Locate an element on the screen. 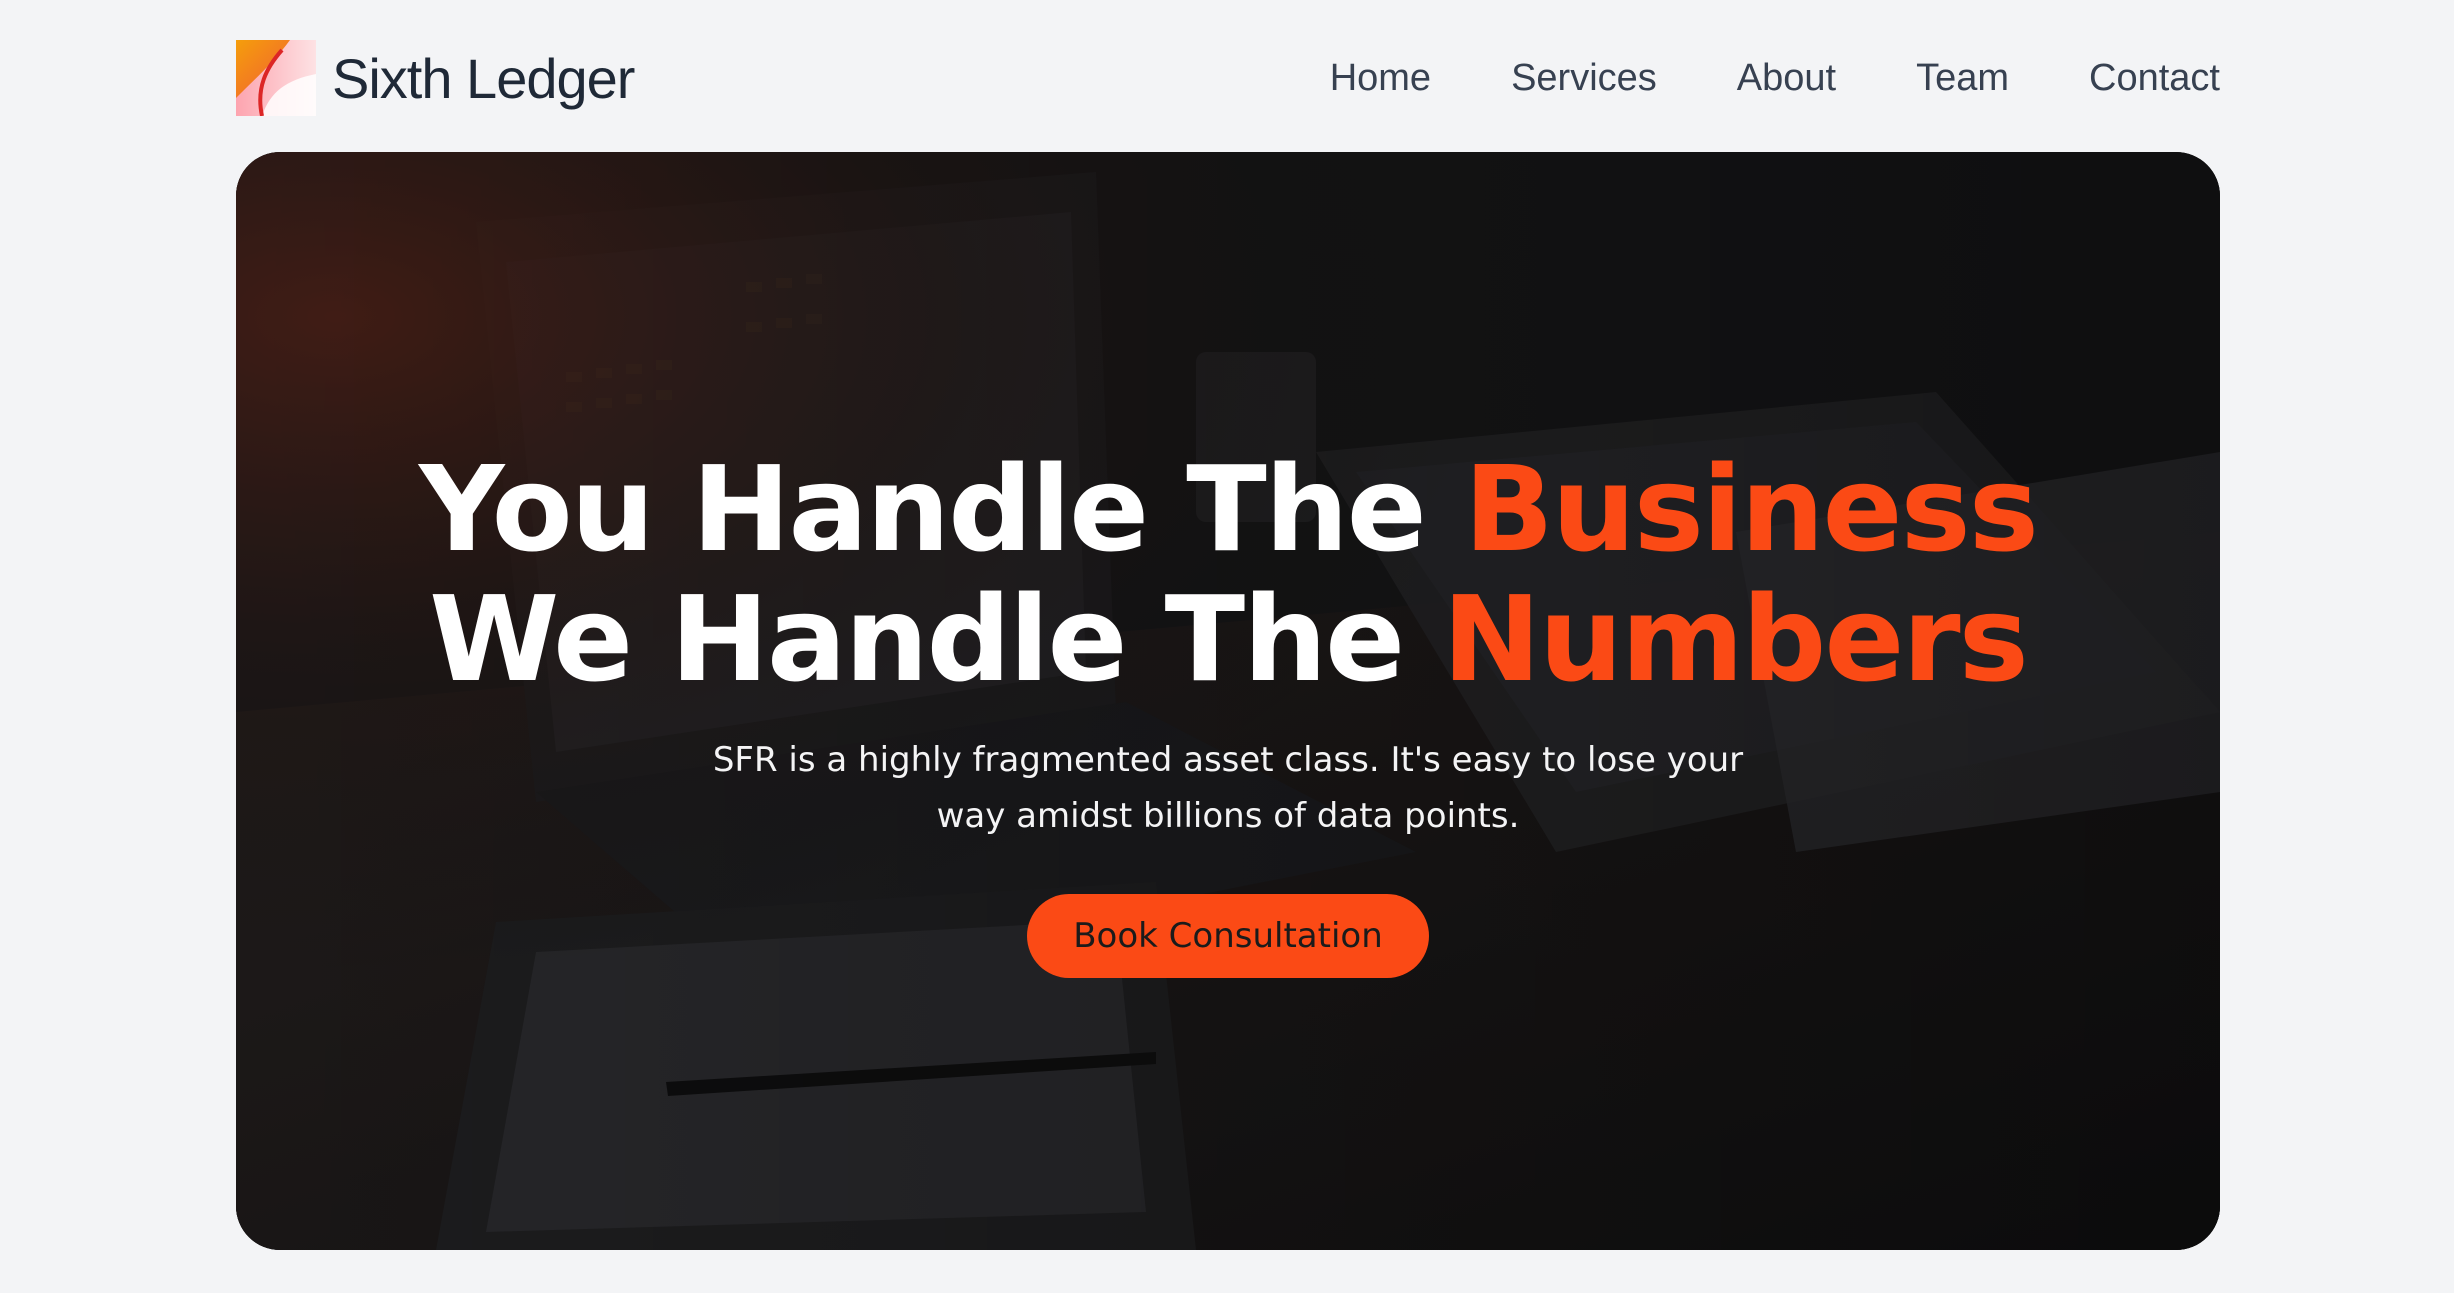 The height and width of the screenshot is (1293, 2454). hero-line-1: You Handle The Business is located at coordinates (1228, 509).